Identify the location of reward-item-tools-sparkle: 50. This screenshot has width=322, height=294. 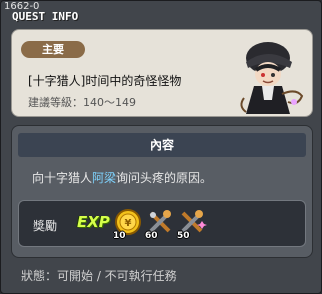
(192, 224).